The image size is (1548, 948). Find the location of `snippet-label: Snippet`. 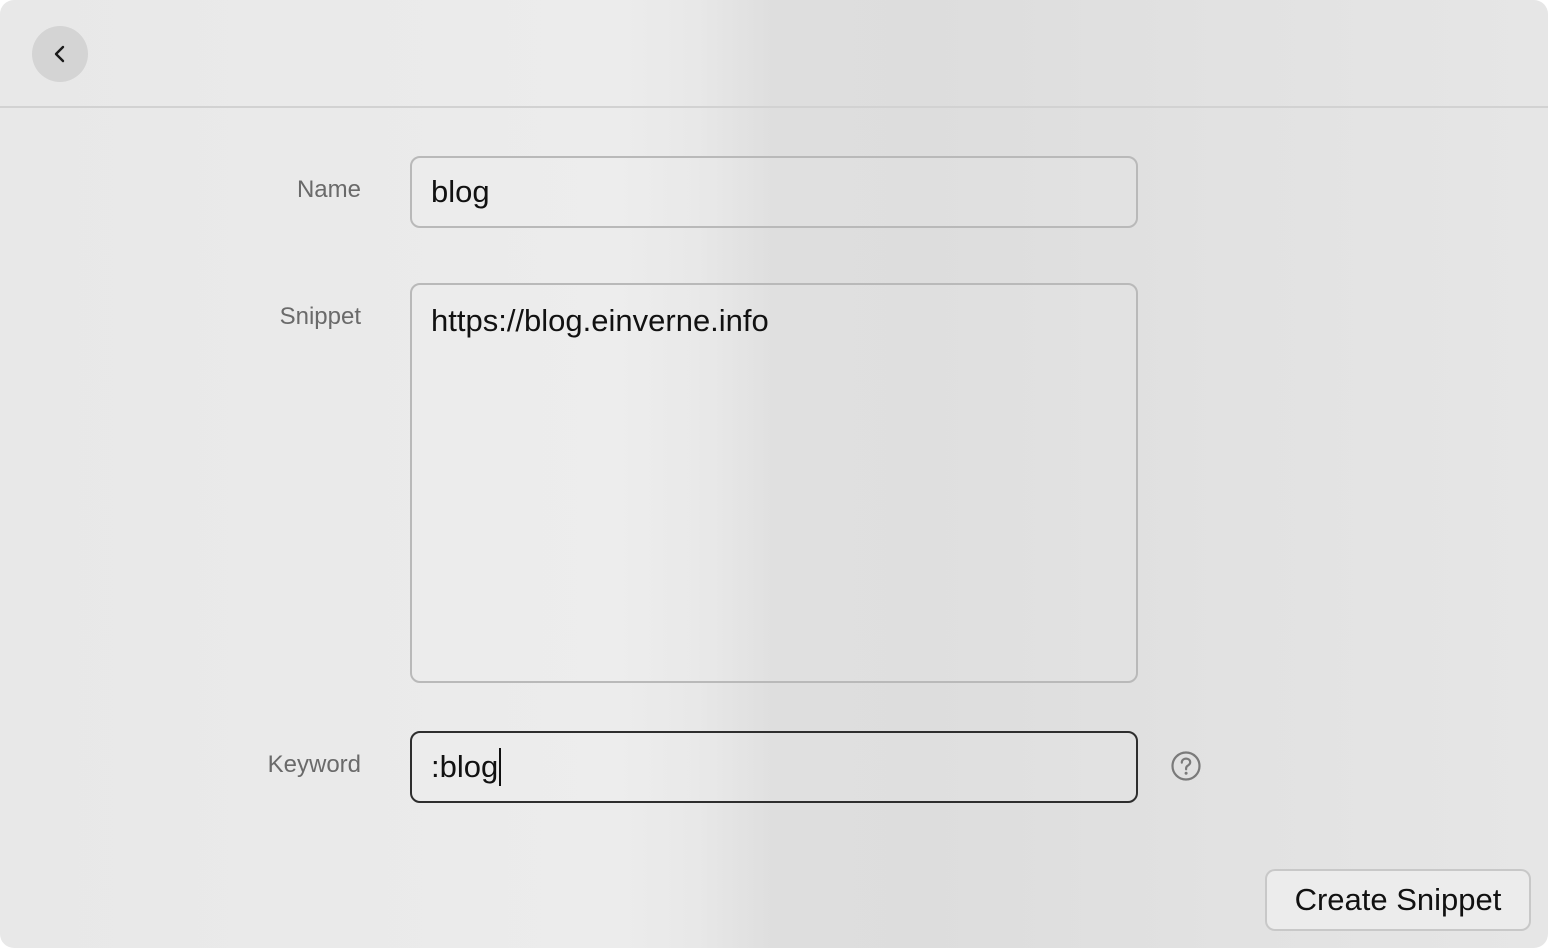

snippet-label: Snippet is located at coordinates (320, 316).